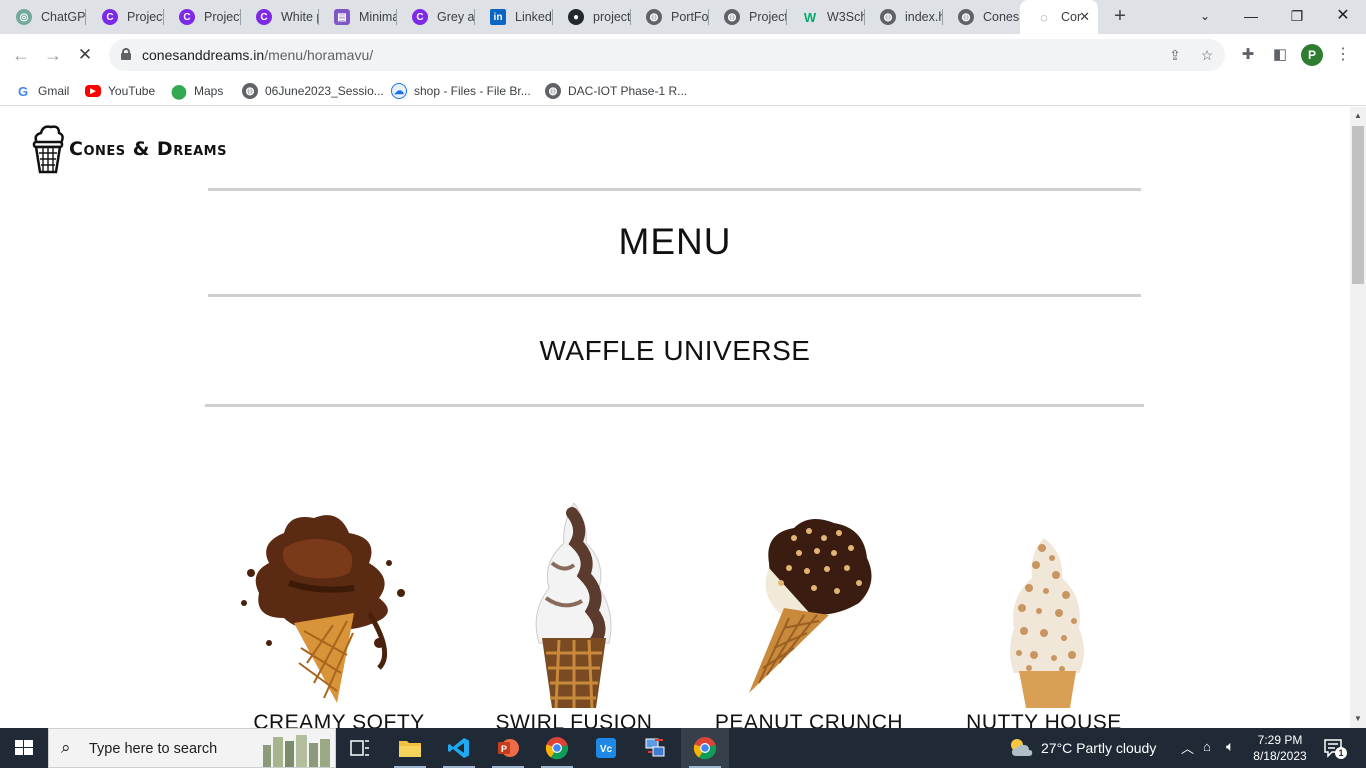 This screenshot has height=773, width=1366. I want to click on tab-active-cones: ◌ Cor ✕, so click(1059, 17).